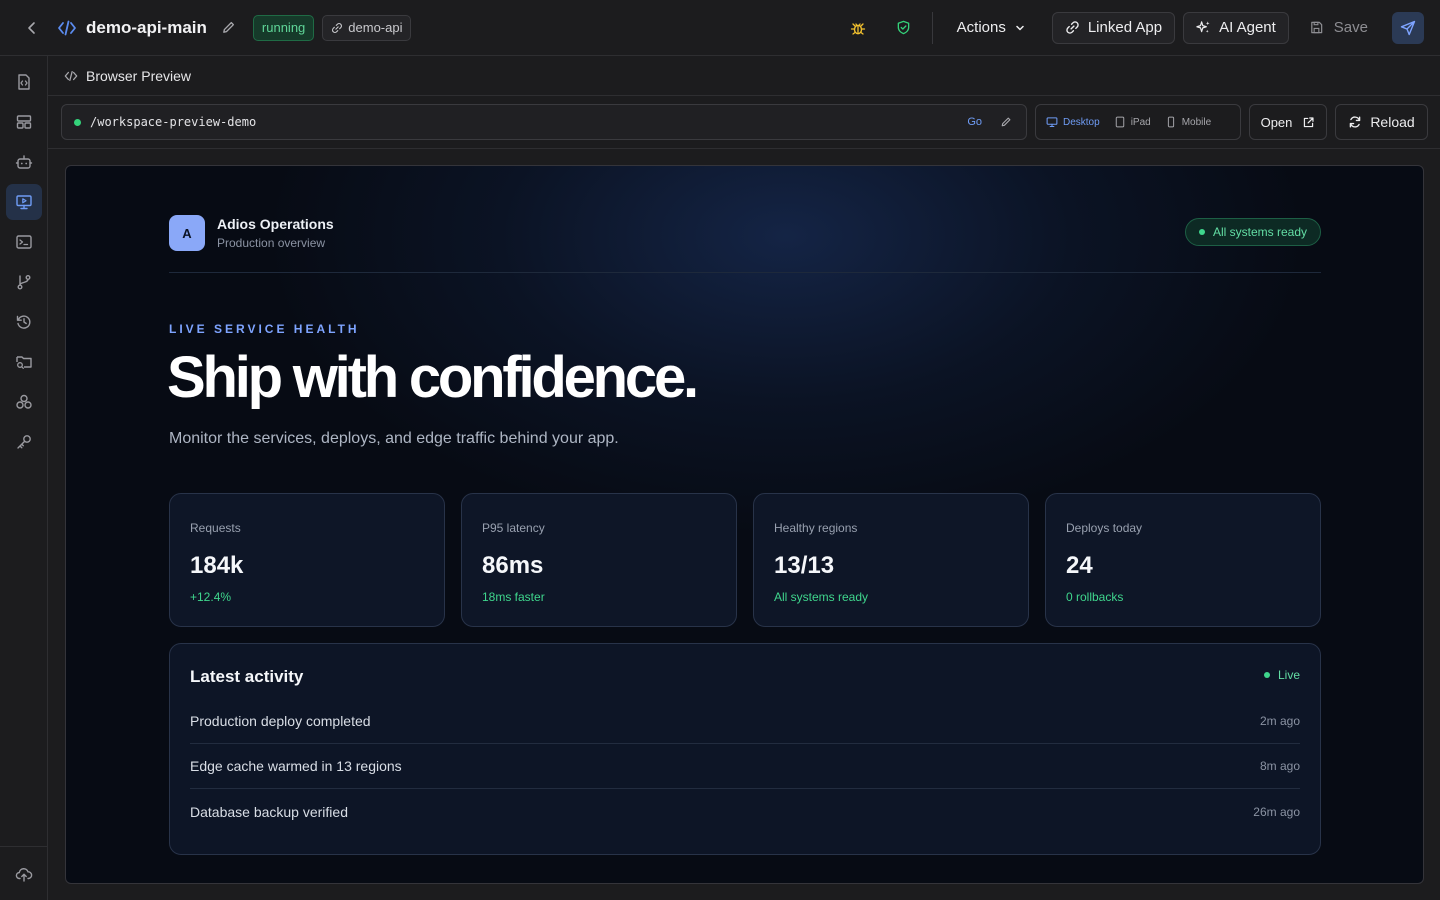  I want to click on activity-title: Latest activity, so click(247, 676).